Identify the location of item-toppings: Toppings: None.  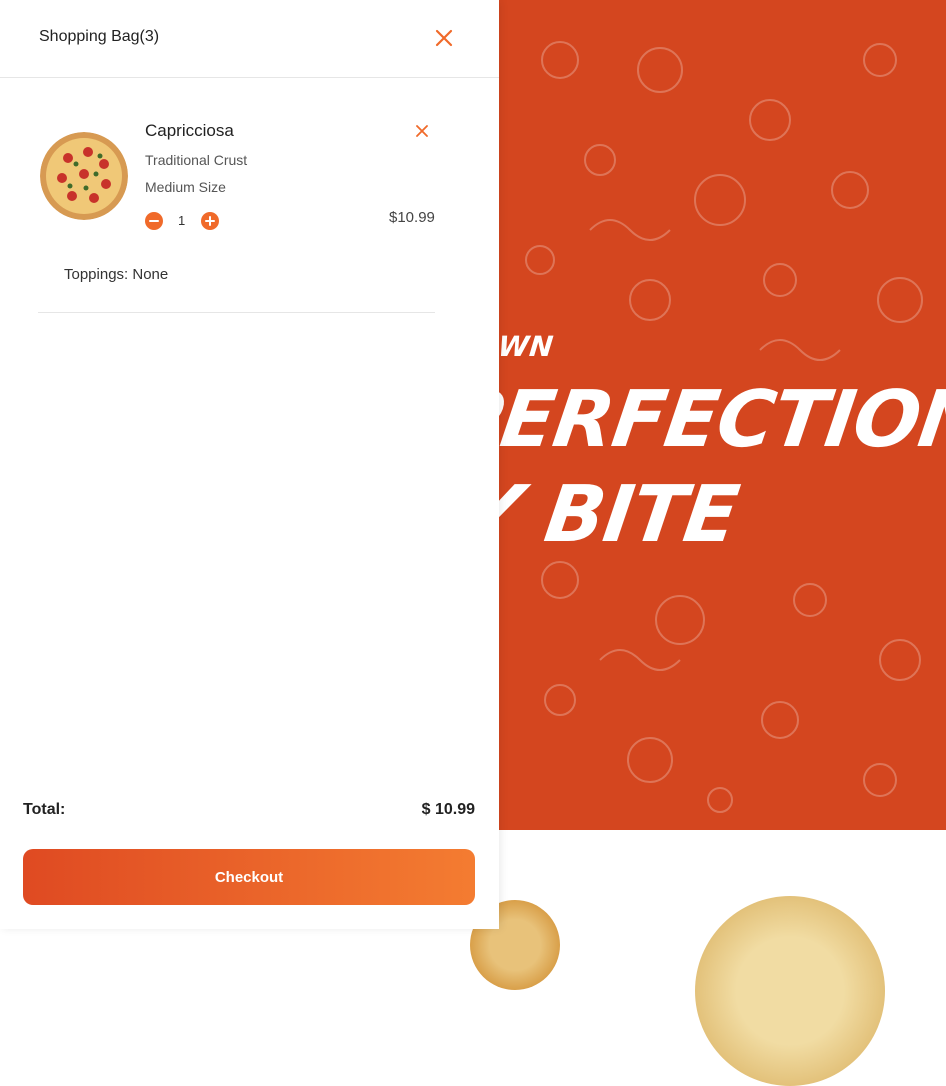
(116, 274).